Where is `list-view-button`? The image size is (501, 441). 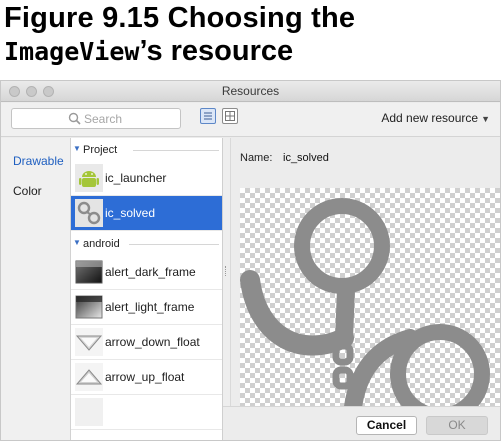
list-view-button is located at coordinates (208, 116).